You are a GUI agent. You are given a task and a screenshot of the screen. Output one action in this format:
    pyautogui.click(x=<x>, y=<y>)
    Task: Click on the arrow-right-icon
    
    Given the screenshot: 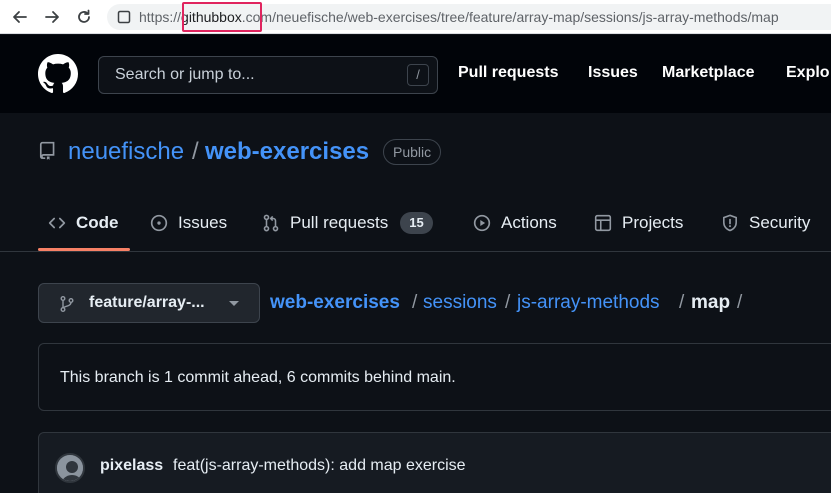 What is the action you would take?
    pyautogui.click(x=52, y=17)
    